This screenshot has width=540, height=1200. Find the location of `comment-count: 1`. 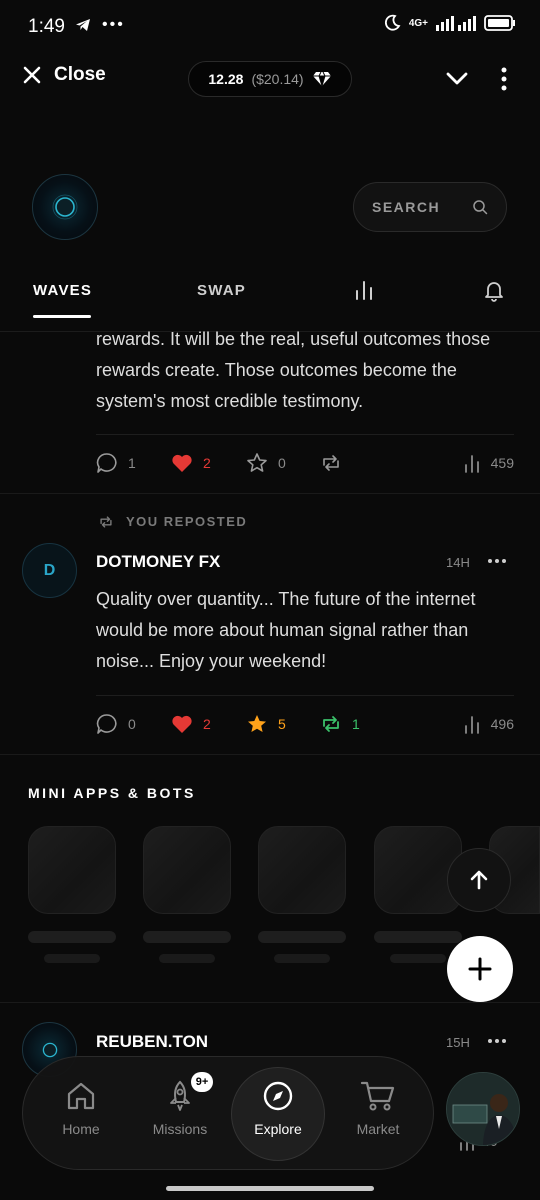

comment-count: 1 is located at coordinates (132, 463).